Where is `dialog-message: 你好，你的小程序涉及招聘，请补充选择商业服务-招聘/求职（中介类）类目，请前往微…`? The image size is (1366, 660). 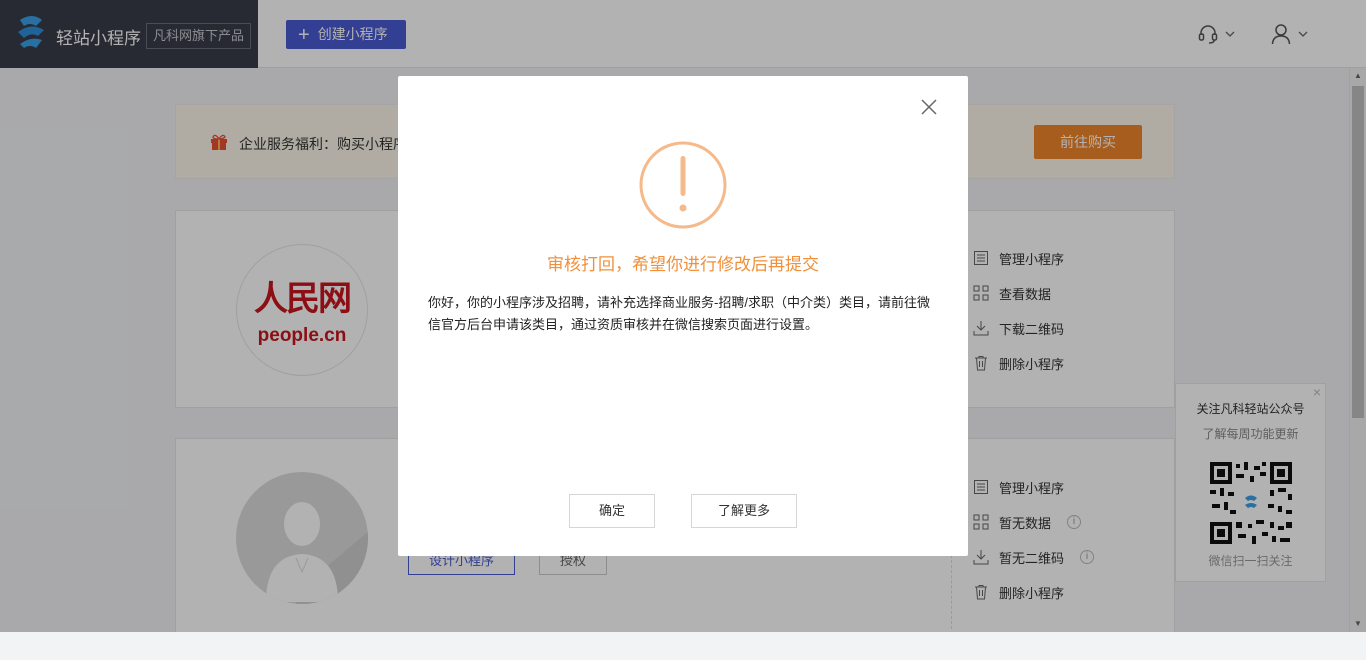
dialog-message: 你好，你的小程序涉及招聘，请补充选择商业服务-招聘/求职（中介类）类目，请前往微… is located at coordinates (679, 313).